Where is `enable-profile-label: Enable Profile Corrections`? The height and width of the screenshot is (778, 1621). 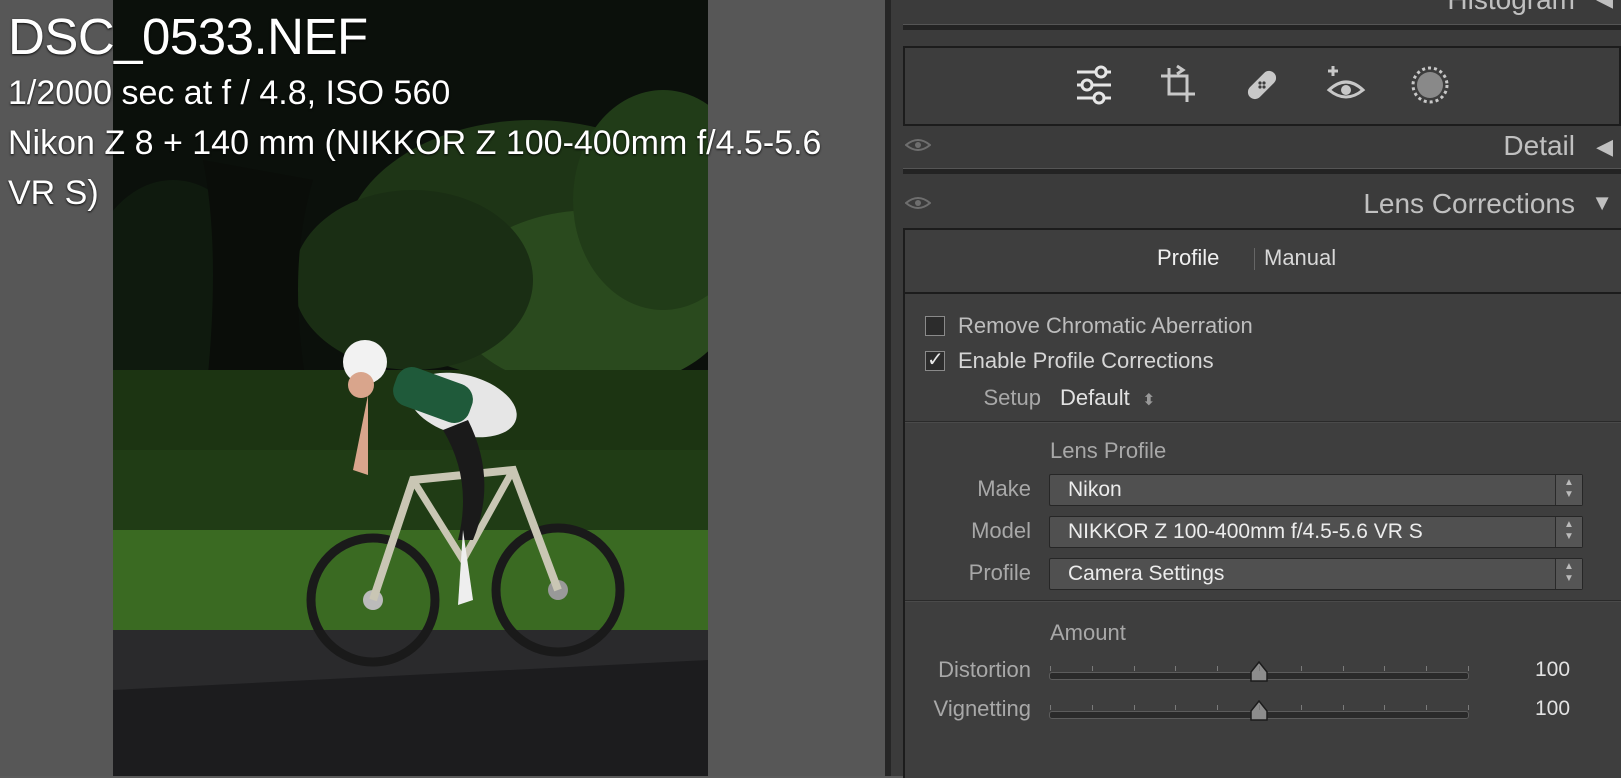
enable-profile-label: Enable Profile Corrections is located at coordinates (1086, 360).